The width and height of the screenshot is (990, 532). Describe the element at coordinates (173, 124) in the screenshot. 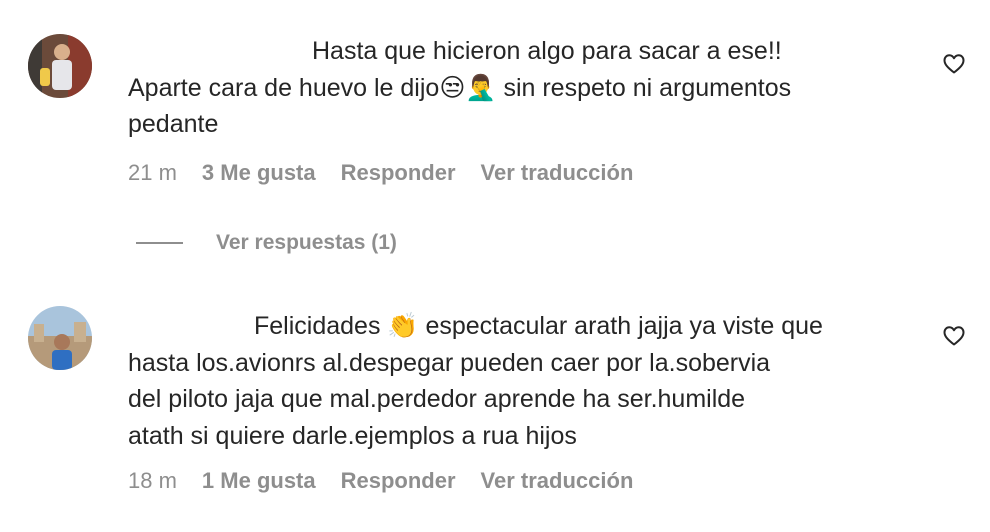

I see `comment-line: pedante` at that location.